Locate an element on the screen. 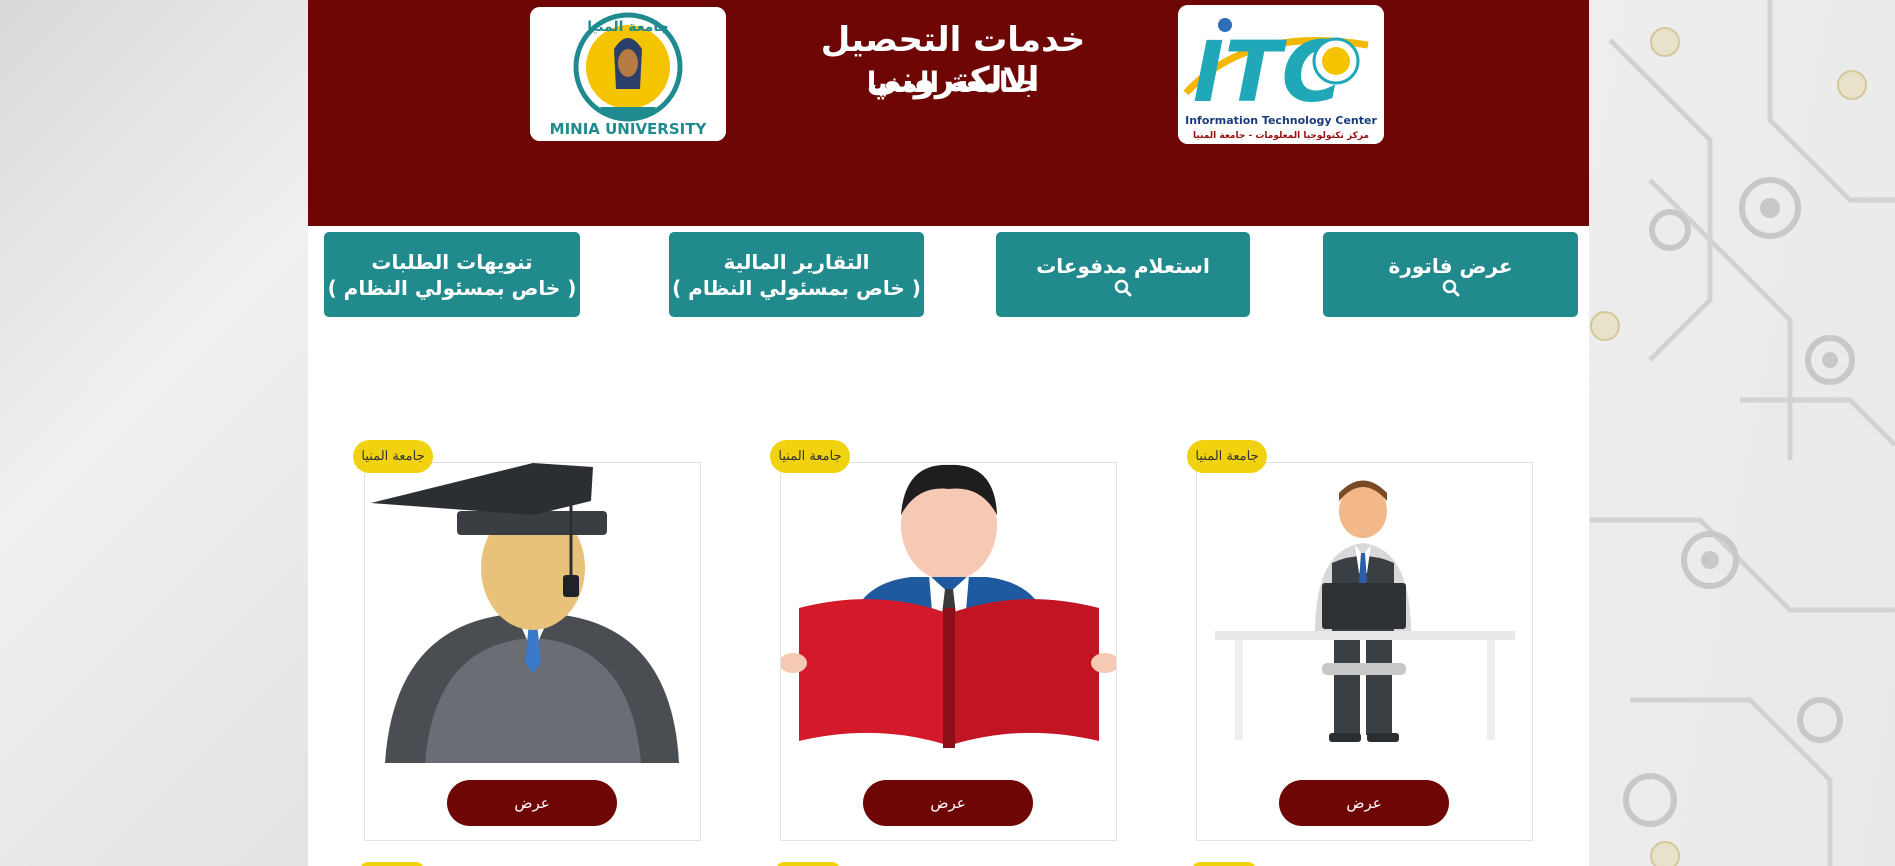 The image size is (1895, 866). page-subtitle: جـامعة المنيا is located at coordinates (953, 82).